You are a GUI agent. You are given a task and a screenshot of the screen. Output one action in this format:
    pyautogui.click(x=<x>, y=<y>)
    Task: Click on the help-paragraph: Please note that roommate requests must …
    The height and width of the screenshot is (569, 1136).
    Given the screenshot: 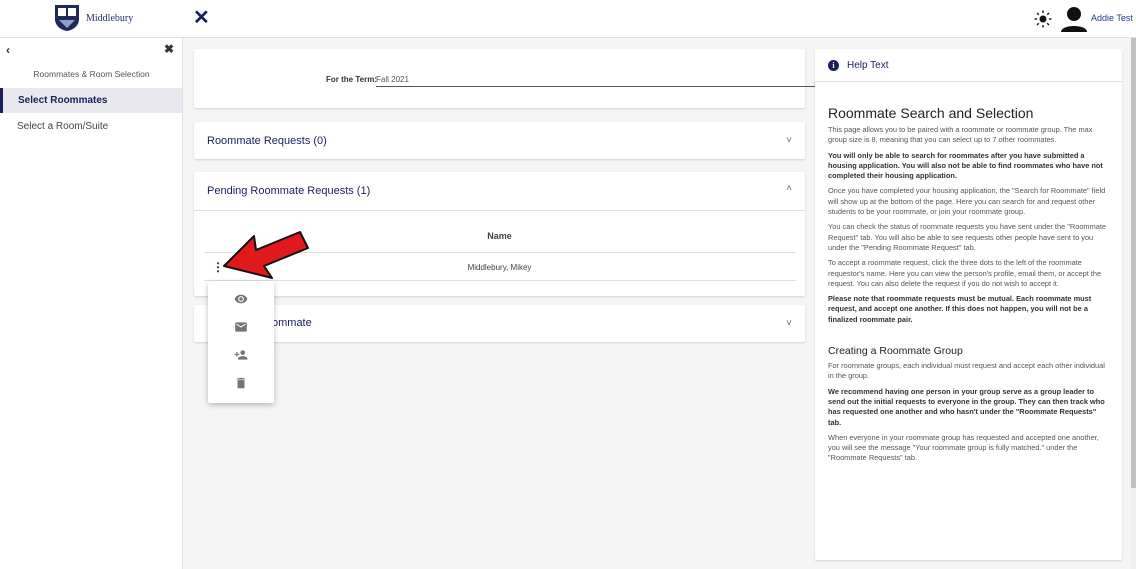 What is the action you would take?
    pyautogui.click(x=960, y=309)
    